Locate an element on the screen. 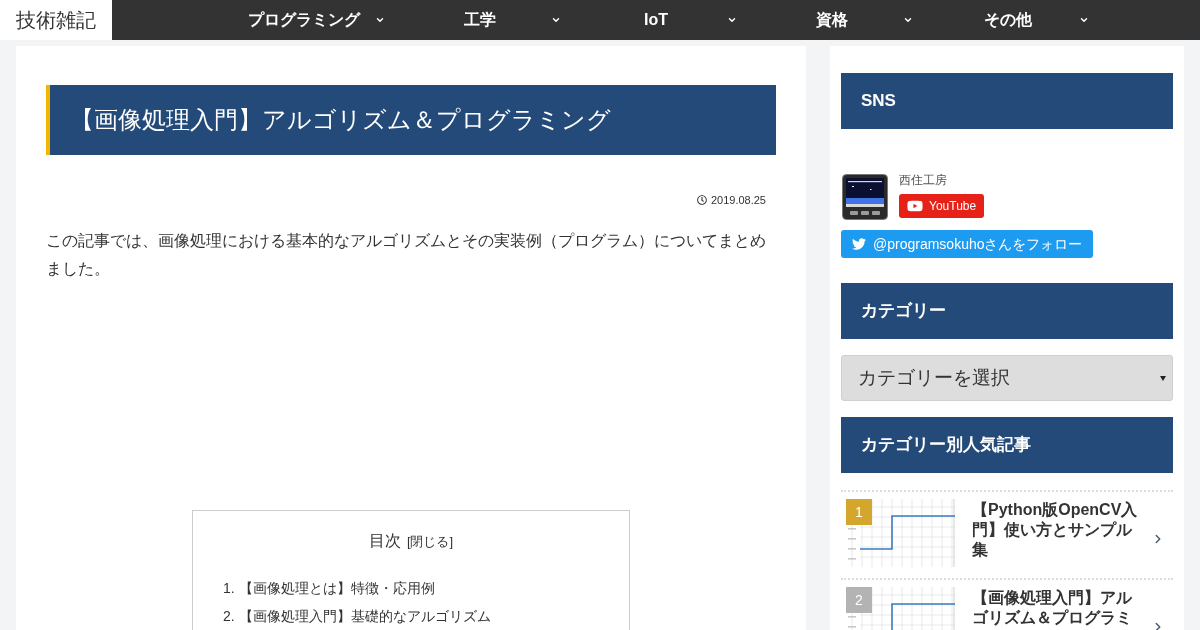 The width and height of the screenshot is (1200, 630). popular-article-item: 1 【Python版OpenCV入門】使い方とサンプル集 is located at coordinates (1007, 534).